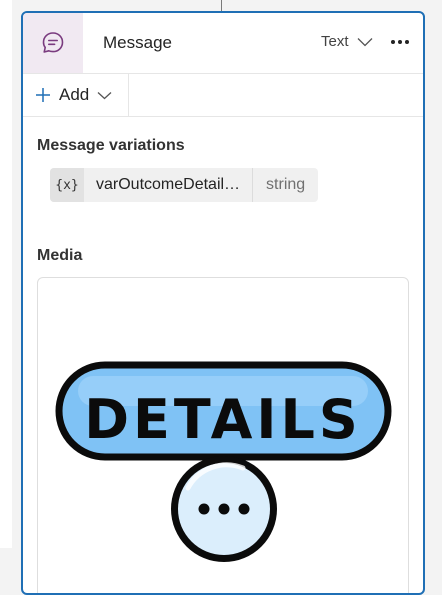 Image resolution: width=442 pixels, height=595 pixels. What do you see at coordinates (223, 419) in the screenshot?
I see `details-sticker-text: DETAILS` at bounding box center [223, 419].